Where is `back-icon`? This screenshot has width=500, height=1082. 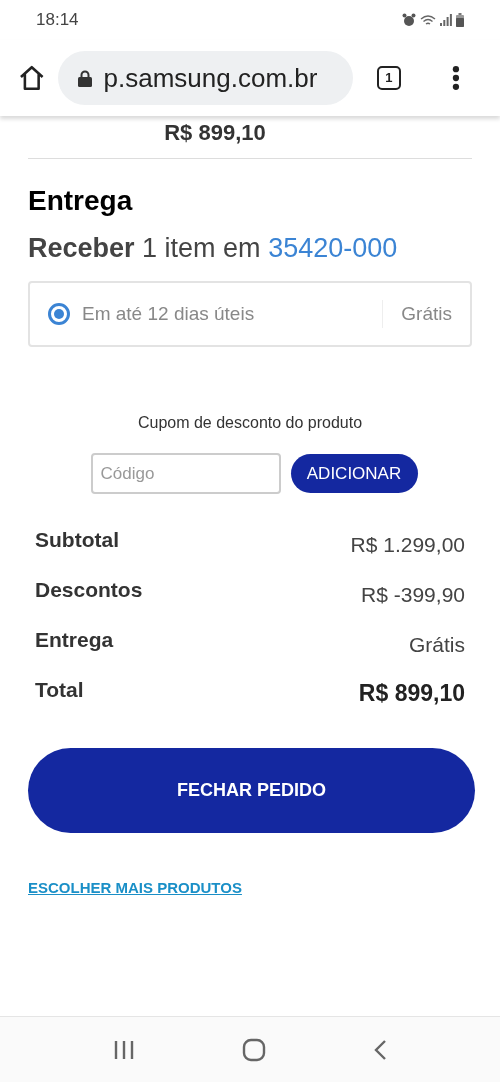
back-icon is located at coordinates (379, 1049).